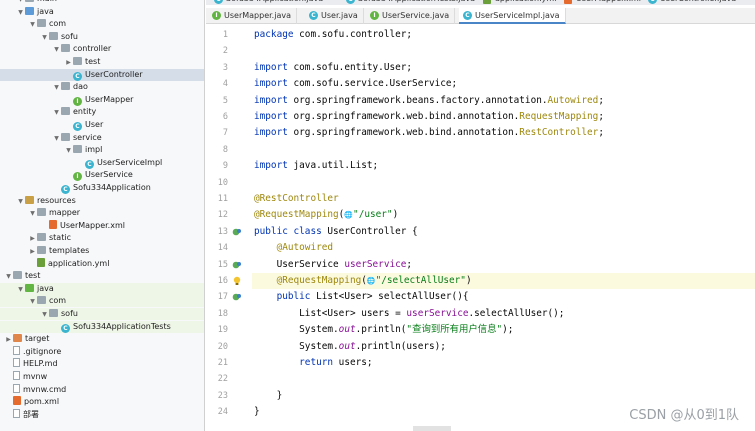  Describe the element at coordinates (102, 339) in the screenshot. I see `tree-item: ▶ target` at that location.